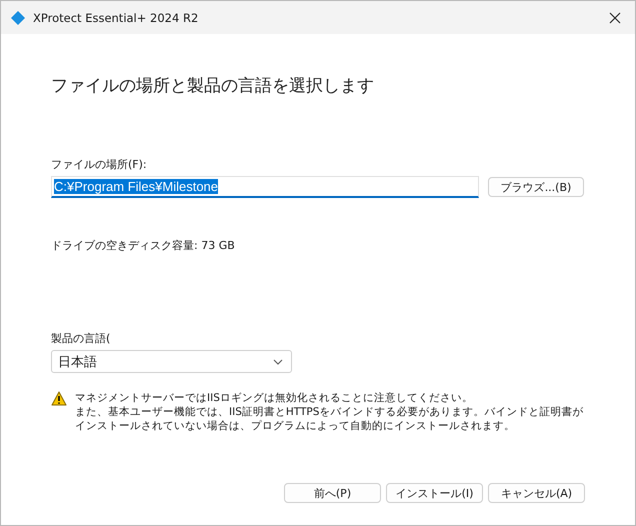  What do you see at coordinates (274, 398) in the screenshot?
I see `warning-text: マネジメントサーバーではIISロギングは無効化されることに注意してください。` at bounding box center [274, 398].